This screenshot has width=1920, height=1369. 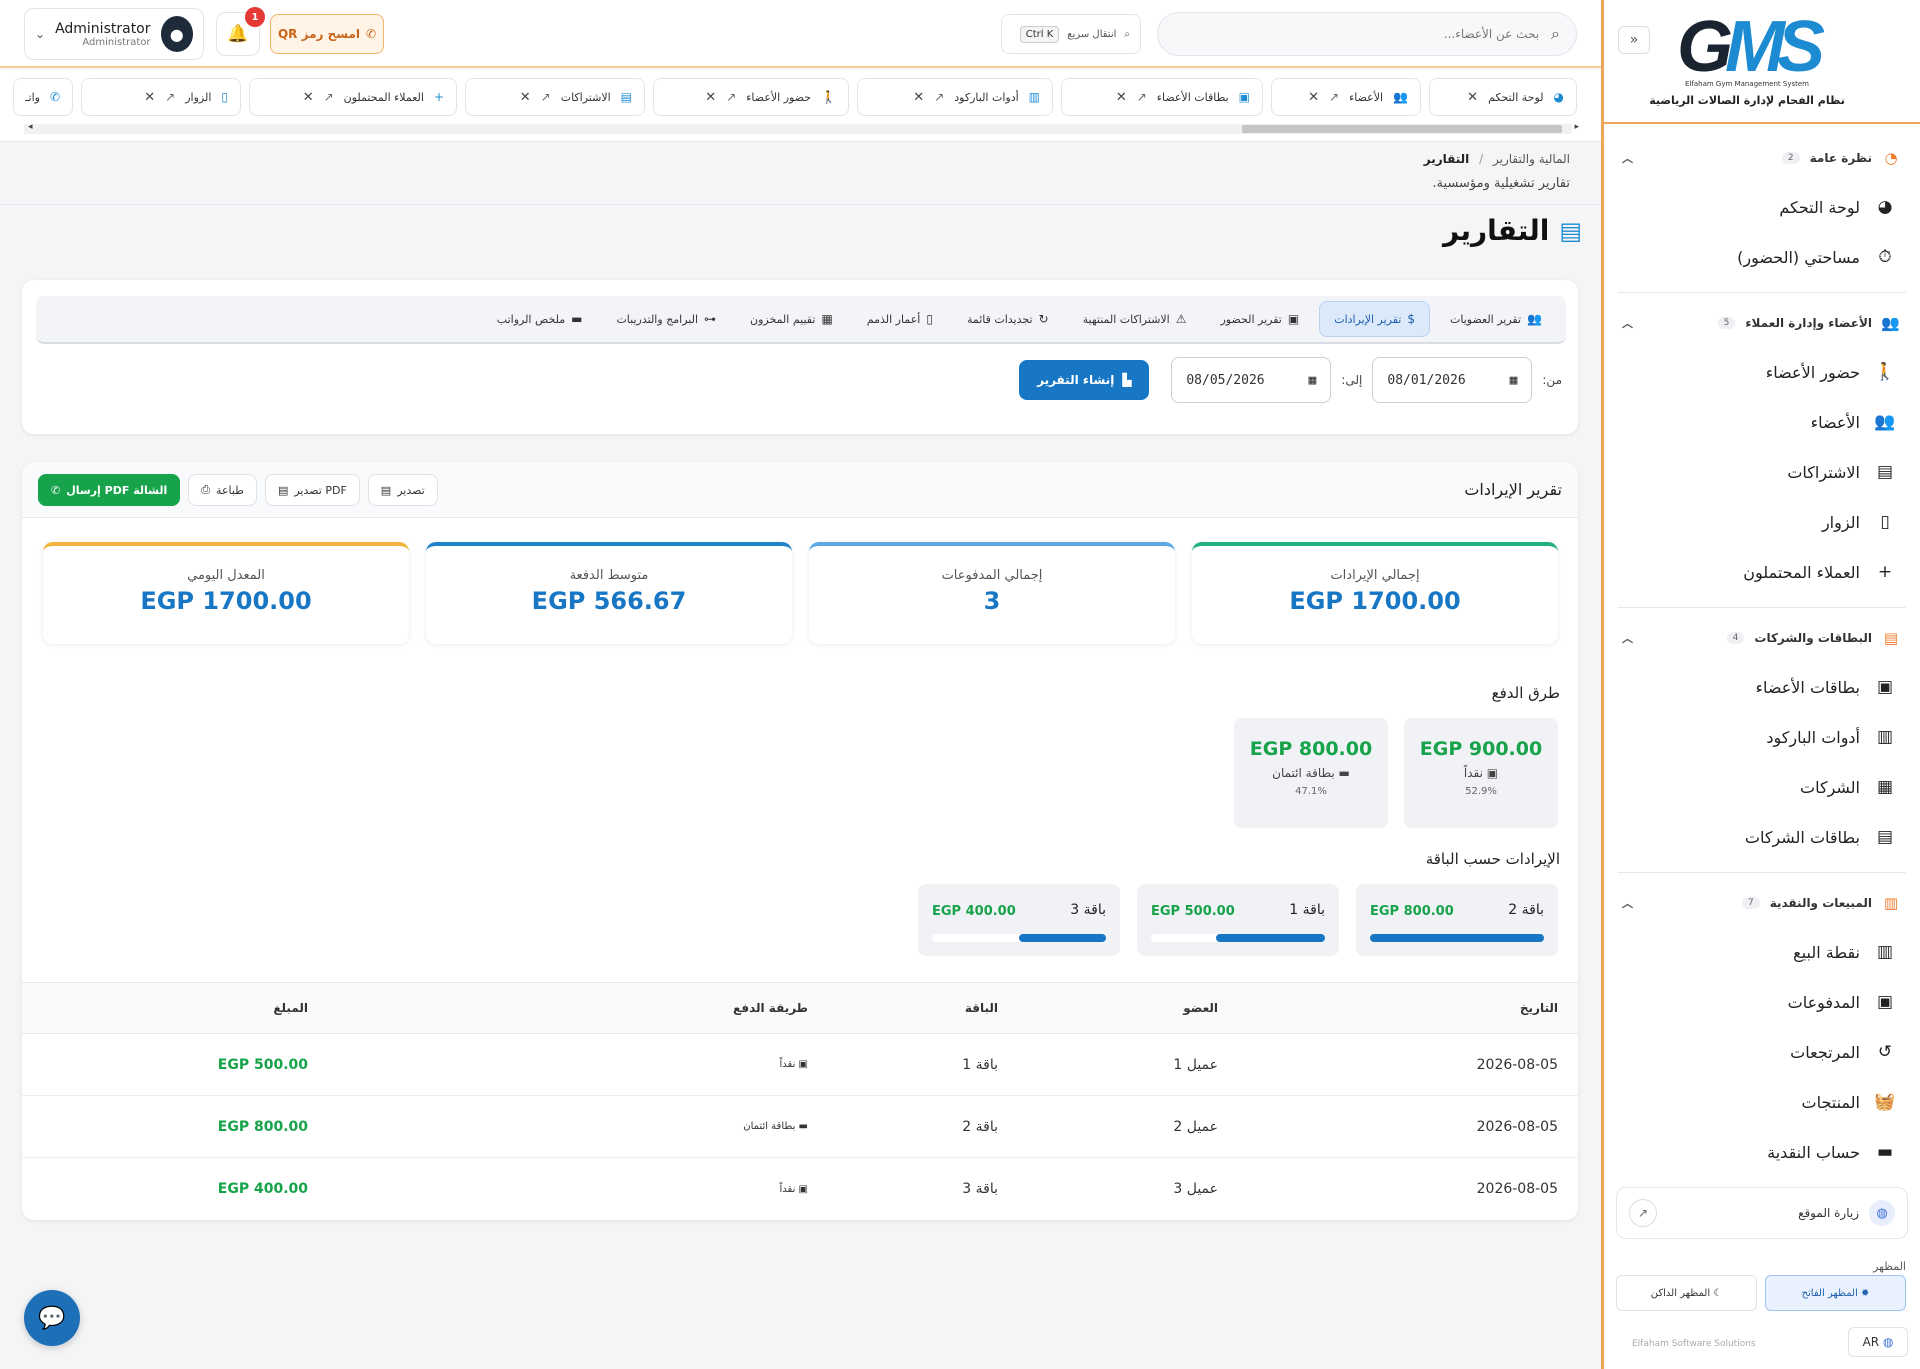 What do you see at coordinates (540, 319) in the screenshot?
I see `tab-payroll-summary: ▬ ملخص الرواتب` at bounding box center [540, 319].